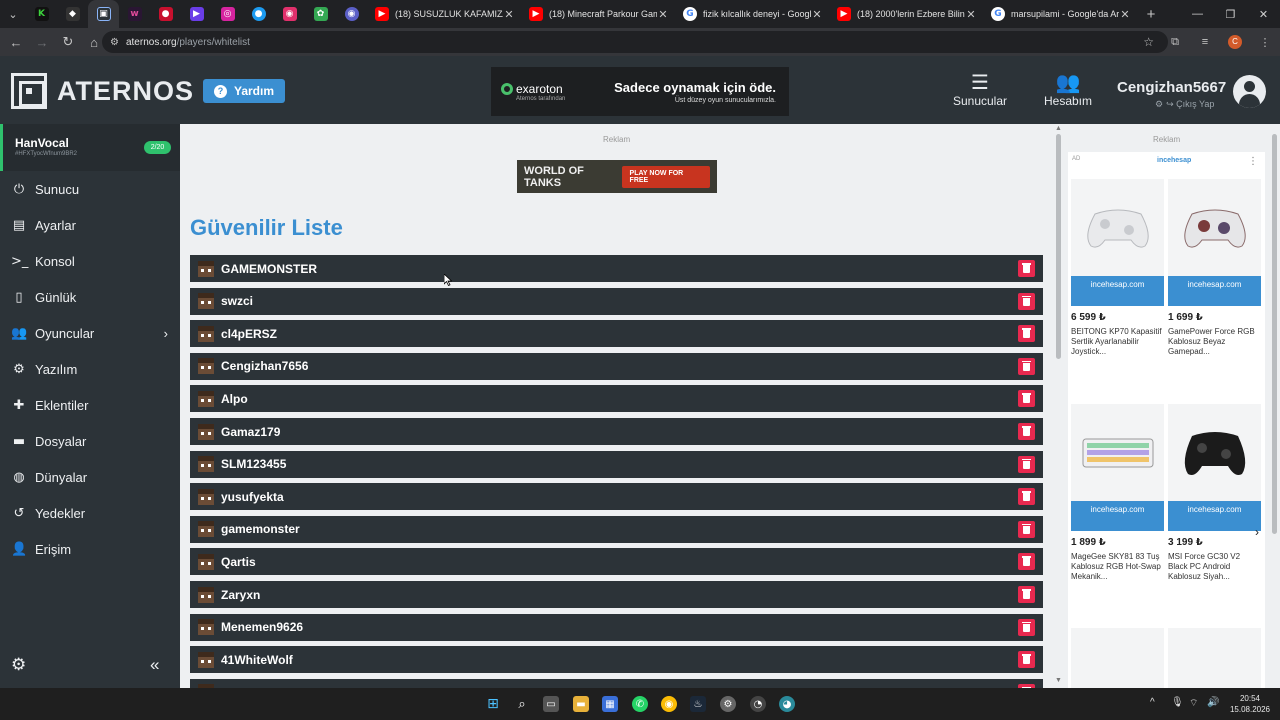  I want to click on sidebar-item-worlds: ◍ Dünyalar, so click(93, 477).